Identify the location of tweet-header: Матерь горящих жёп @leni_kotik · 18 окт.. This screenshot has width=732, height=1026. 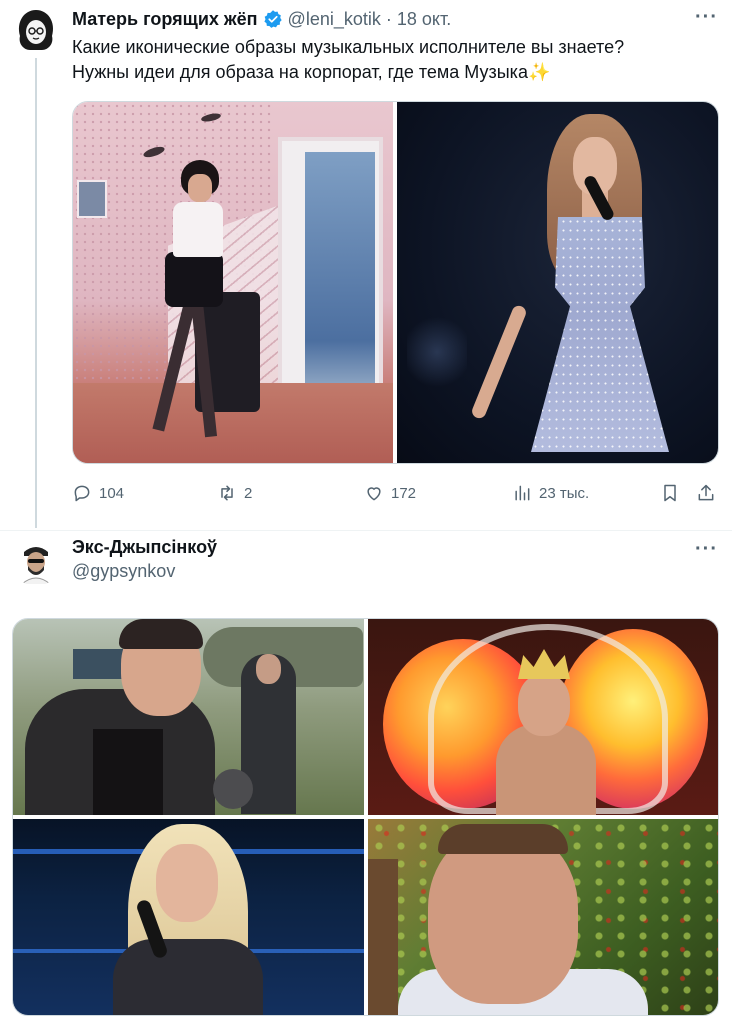
(261, 19).